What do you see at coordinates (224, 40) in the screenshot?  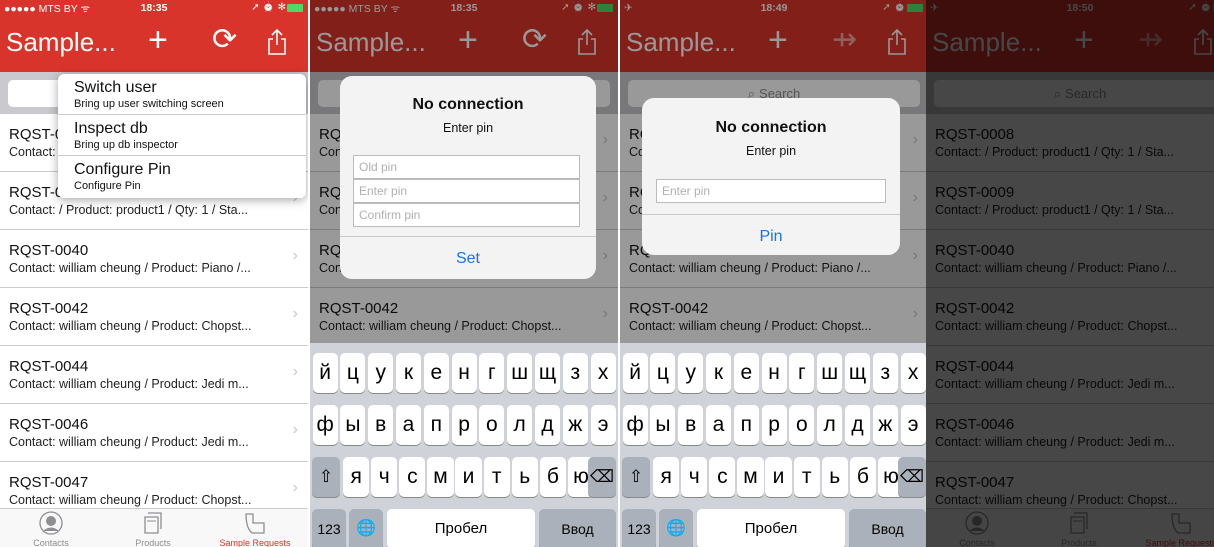 I see `sync-icon: ⟳` at bounding box center [224, 40].